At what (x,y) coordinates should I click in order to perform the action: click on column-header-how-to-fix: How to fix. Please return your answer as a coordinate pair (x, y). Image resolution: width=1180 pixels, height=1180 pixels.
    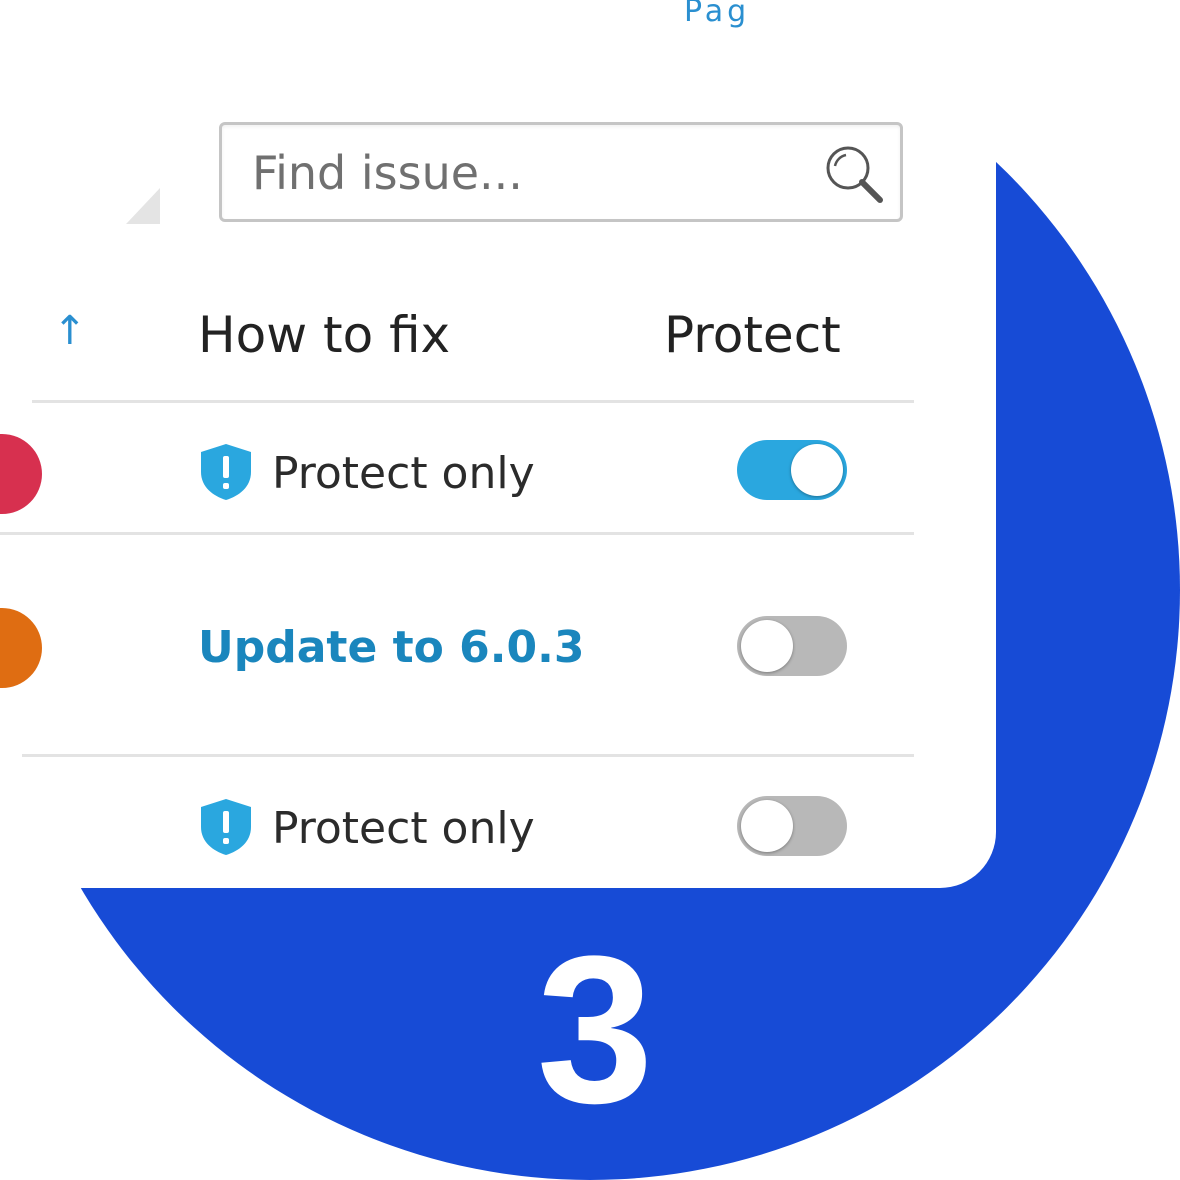
    Looking at the image, I should click on (324, 335).